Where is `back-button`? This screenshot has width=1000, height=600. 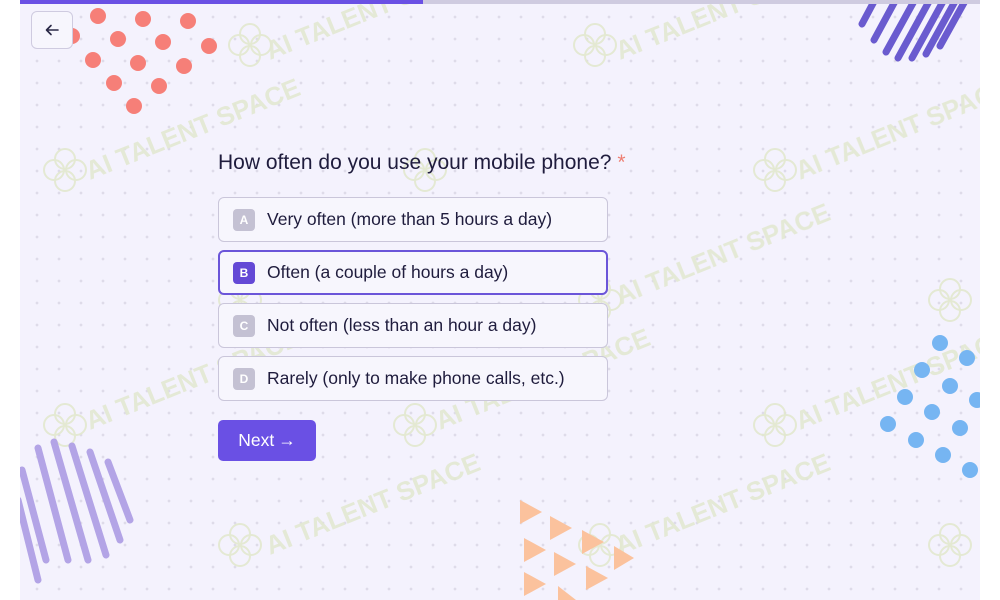 back-button is located at coordinates (52, 30).